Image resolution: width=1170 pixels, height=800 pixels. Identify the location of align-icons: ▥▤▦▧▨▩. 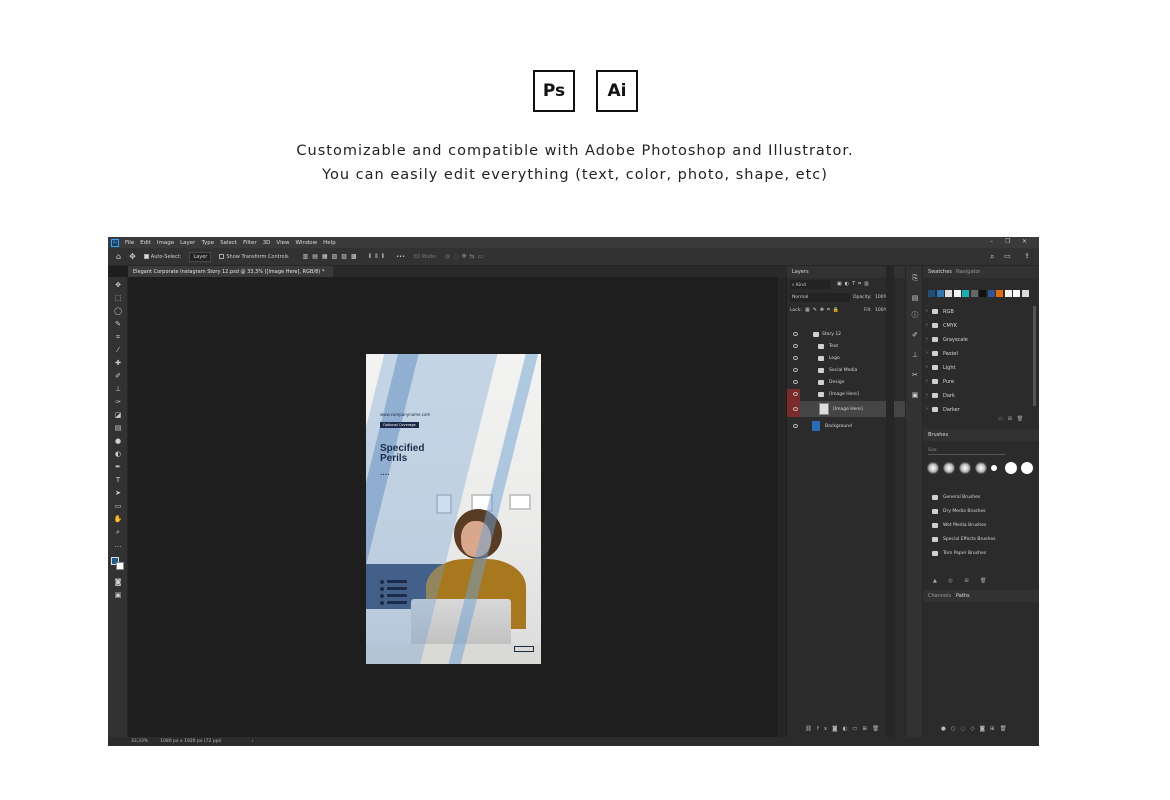
(332, 256).